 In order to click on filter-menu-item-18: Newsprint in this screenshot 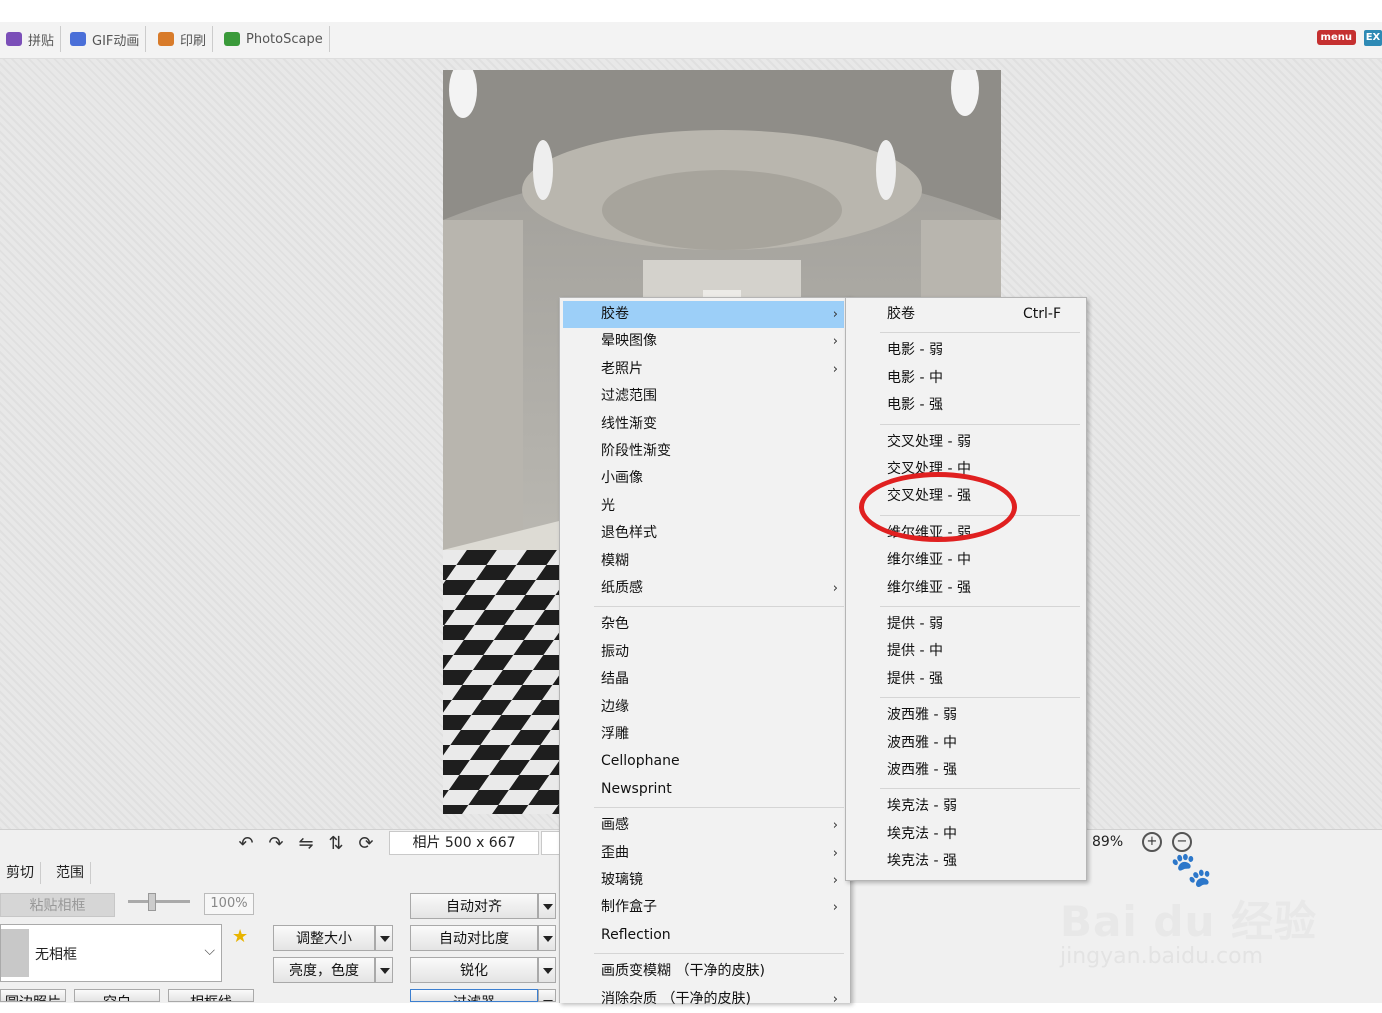, I will do `click(703, 789)`.